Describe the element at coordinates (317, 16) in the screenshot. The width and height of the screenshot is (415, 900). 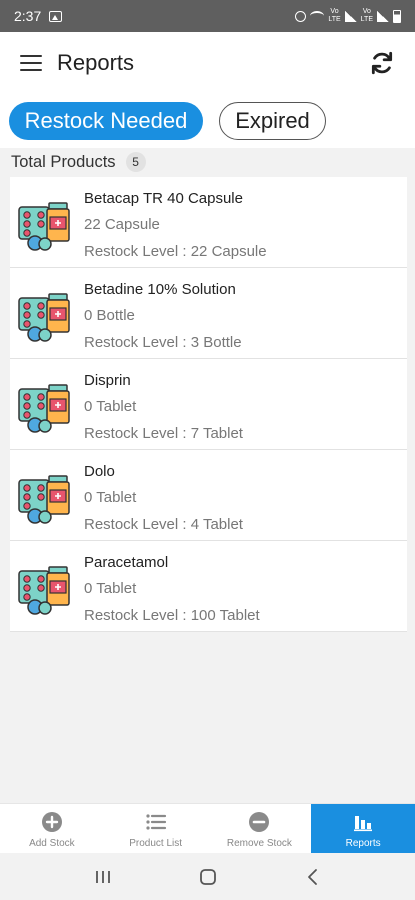
I see `wifi-icon` at that location.